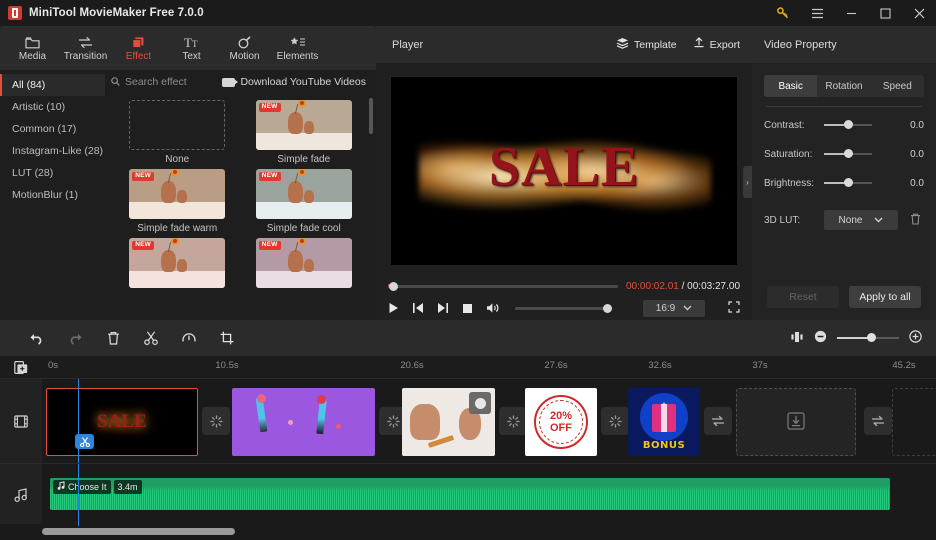 Image resolution: width=936 pixels, height=540 pixels. I want to click on category-item-lut: LUT (28), so click(52, 173).